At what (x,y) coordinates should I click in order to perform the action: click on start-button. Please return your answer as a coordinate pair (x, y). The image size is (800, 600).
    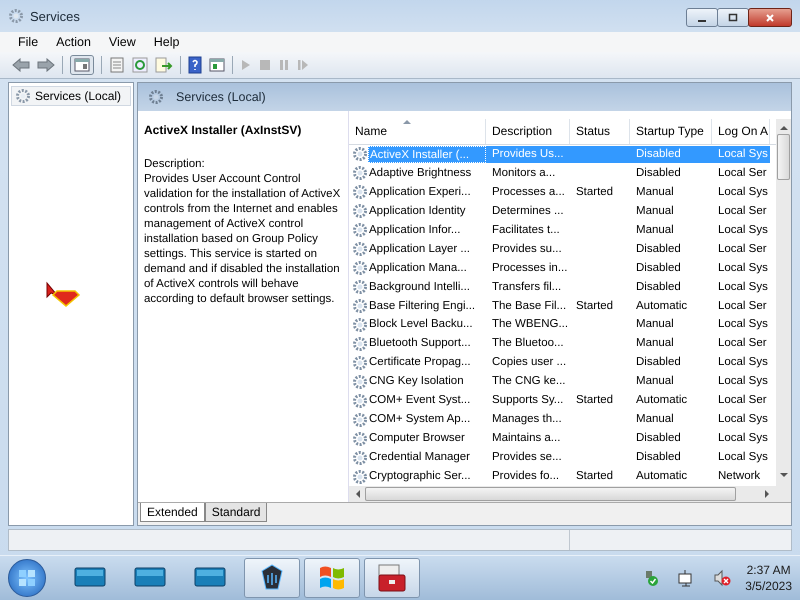
    Looking at the image, I should click on (27, 578).